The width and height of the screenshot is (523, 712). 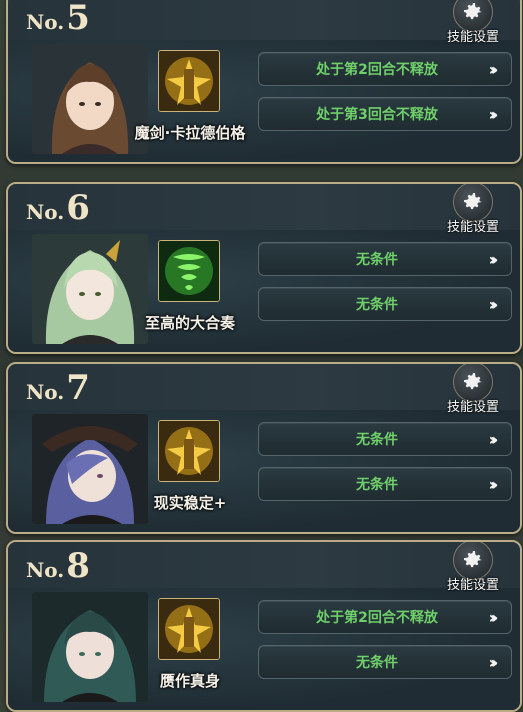 I want to click on card-number: No. 6, so click(x=58, y=208).